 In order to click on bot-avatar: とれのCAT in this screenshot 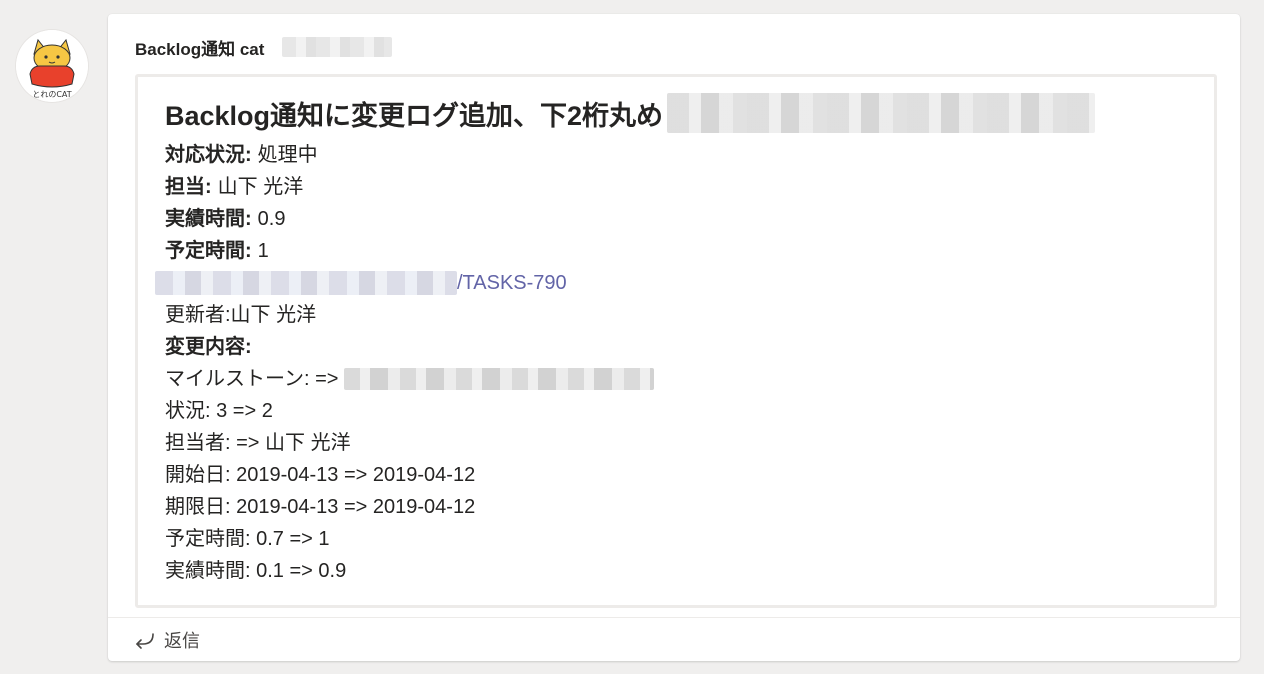, I will do `click(52, 66)`.